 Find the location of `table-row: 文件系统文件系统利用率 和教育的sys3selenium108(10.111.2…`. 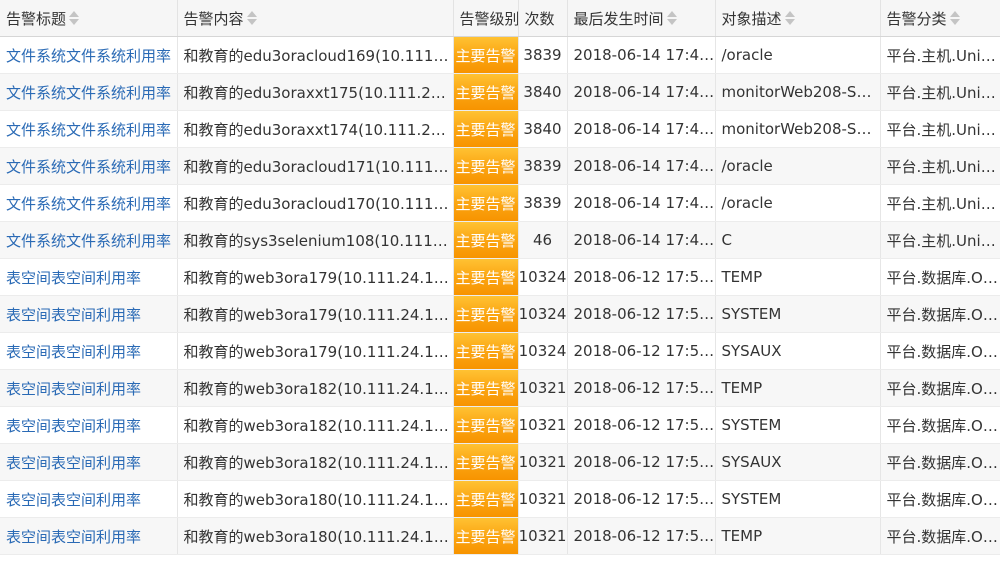

table-row: 文件系统文件系统利用率 和教育的sys3selenium108(10.111.2… is located at coordinates (500, 240).